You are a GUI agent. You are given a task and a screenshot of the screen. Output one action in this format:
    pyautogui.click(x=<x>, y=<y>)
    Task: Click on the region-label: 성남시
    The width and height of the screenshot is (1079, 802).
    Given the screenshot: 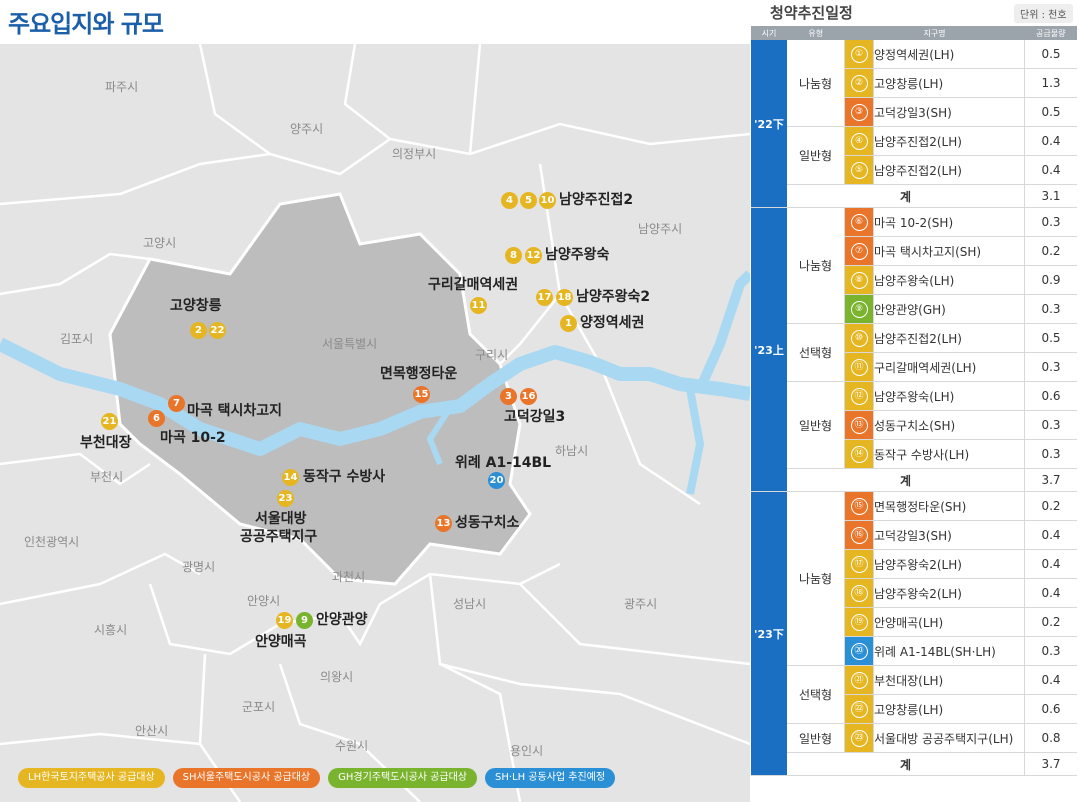 What is the action you would take?
    pyautogui.click(x=470, y=604)
    